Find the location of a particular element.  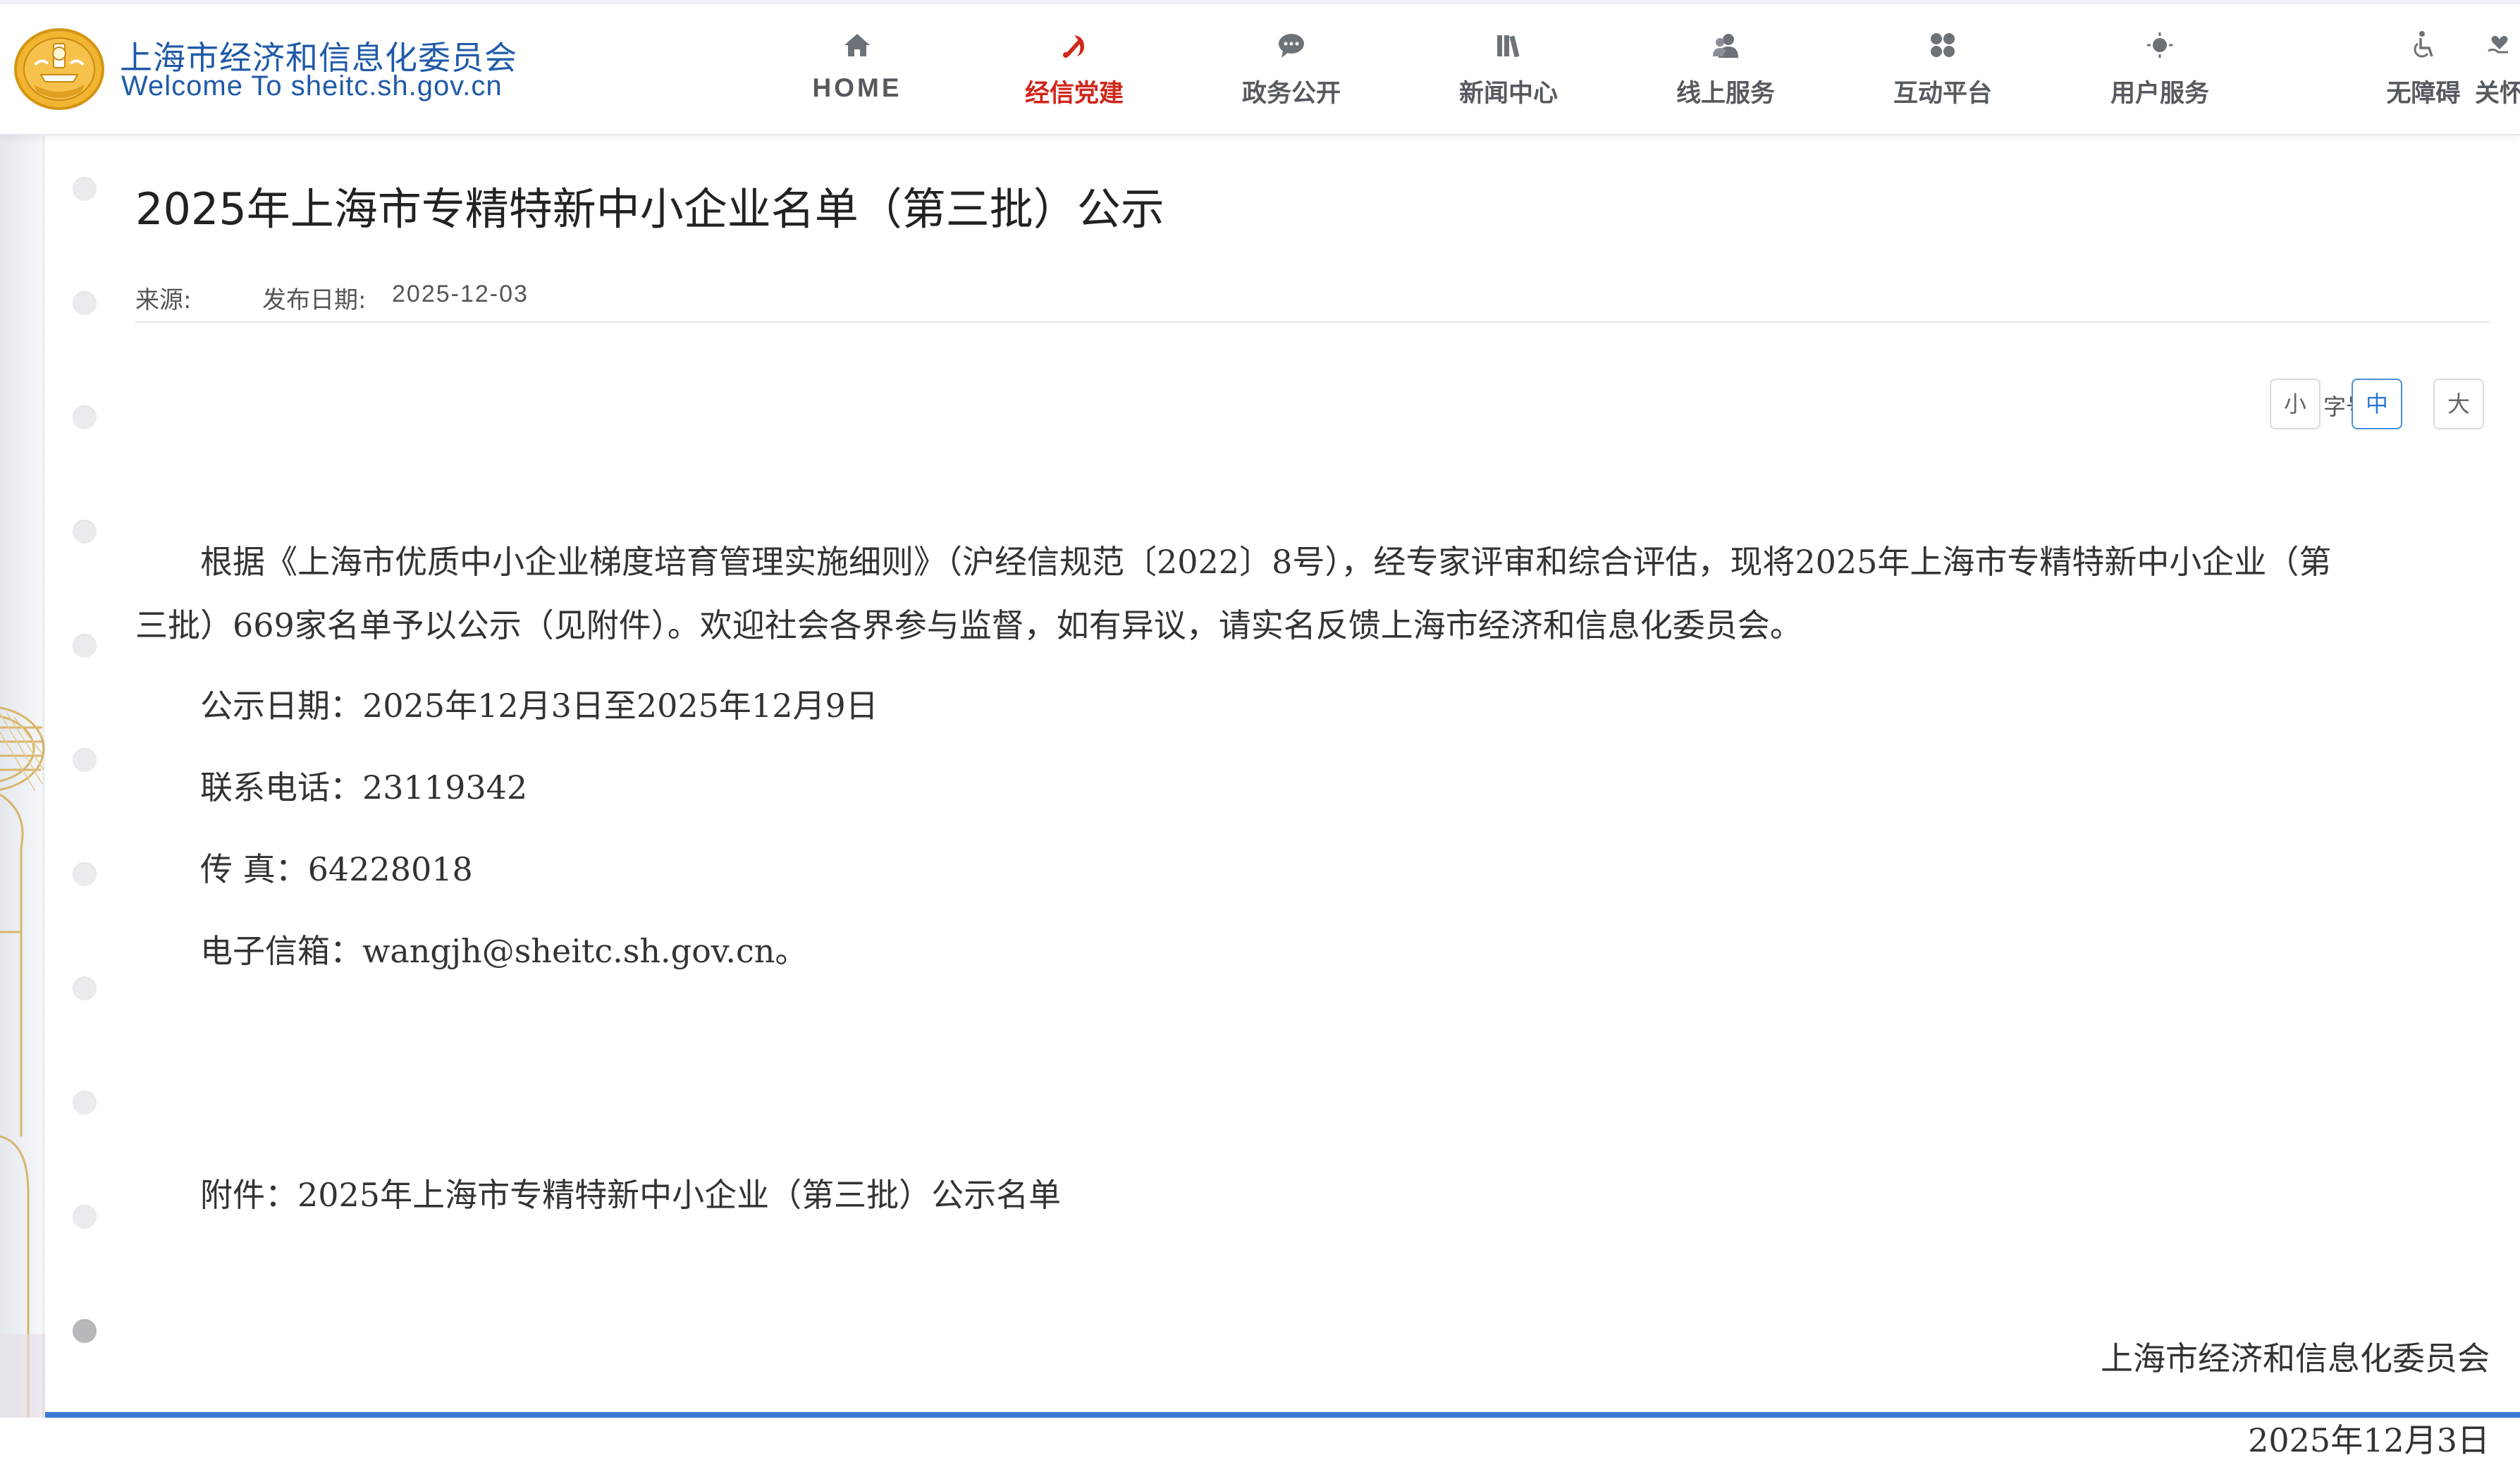

users-icon is located at coordinates (1725, 46).